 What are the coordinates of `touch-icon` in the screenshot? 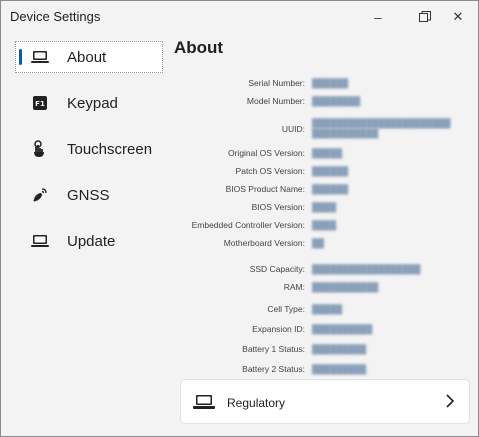 It's located at (40, 149).